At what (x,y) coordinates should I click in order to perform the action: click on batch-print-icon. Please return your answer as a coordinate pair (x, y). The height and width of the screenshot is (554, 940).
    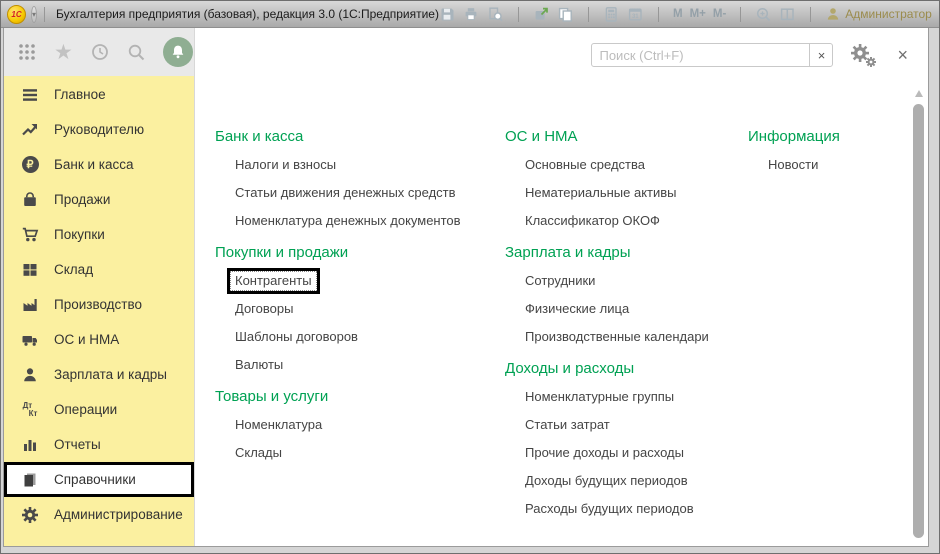
    Looking at the image, I should click on (565, 14).